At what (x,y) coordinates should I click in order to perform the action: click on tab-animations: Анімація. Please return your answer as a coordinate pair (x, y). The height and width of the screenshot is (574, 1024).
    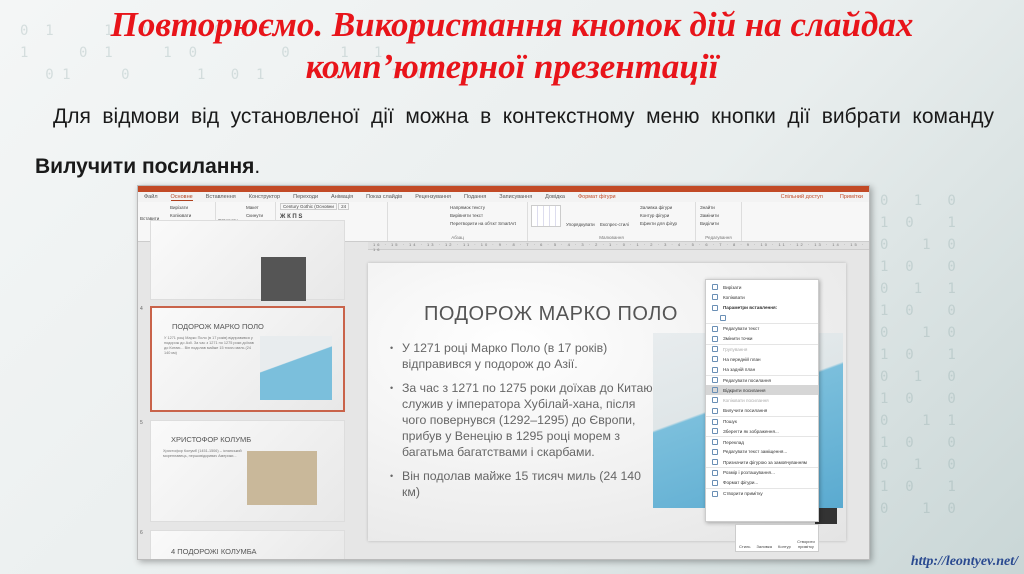
    Looking at the image, I should click on (342, 197).